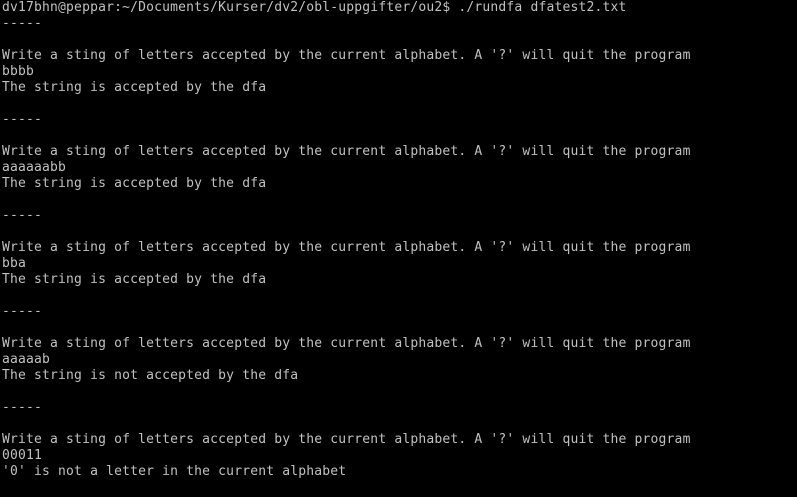 The image size is (797, 497). Describe the element at coordinates (150, 375) in the screenshot. I see `result-line: The string is not accepted by the dfa` at that location.